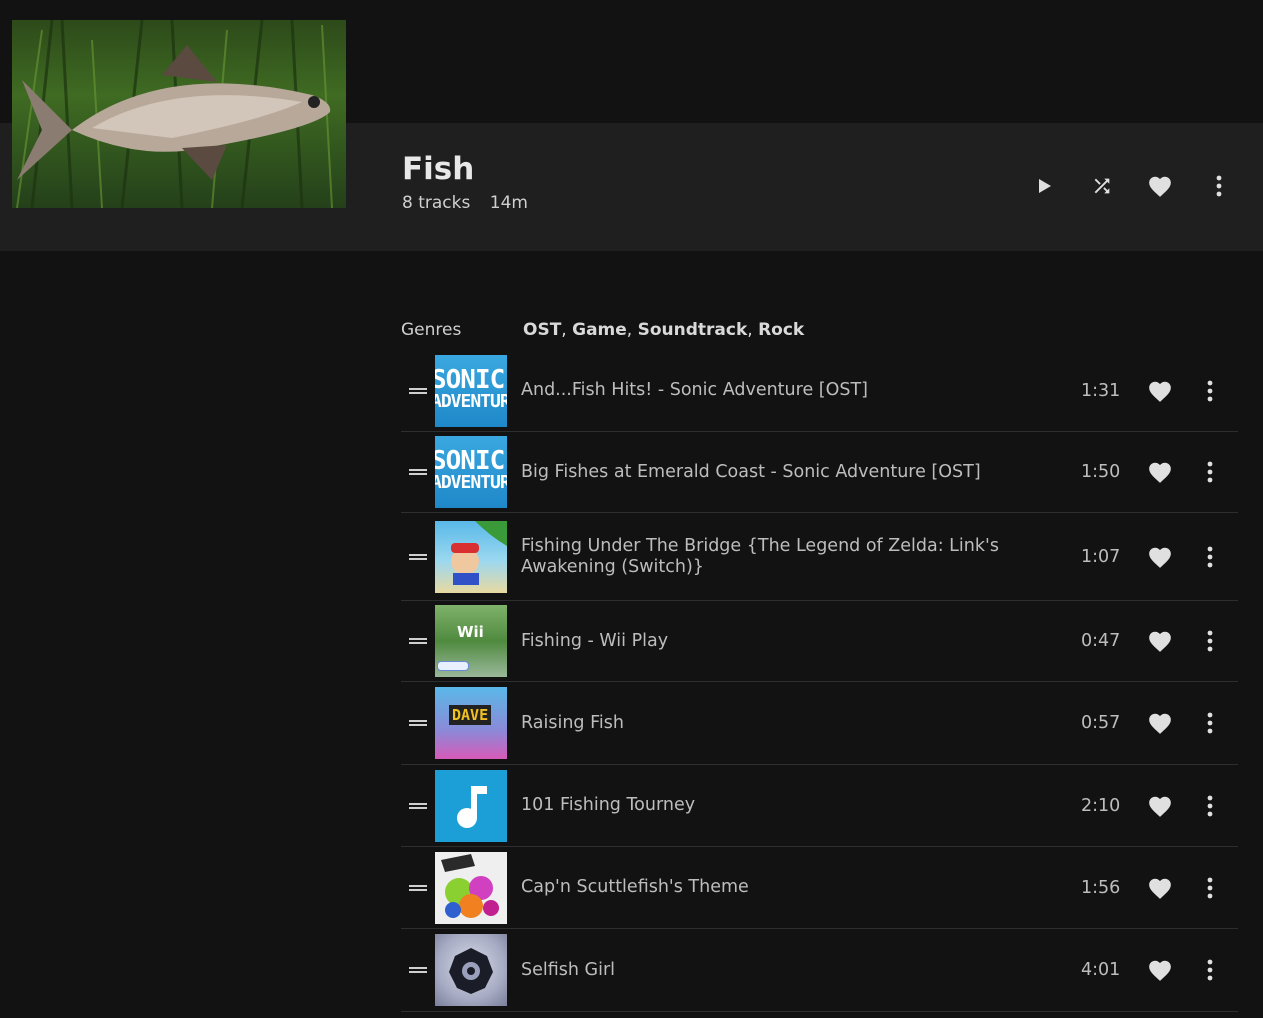 The image size is (1263, 1018). I want to click on genre-tag: Soundtrack, so click(693, 330).